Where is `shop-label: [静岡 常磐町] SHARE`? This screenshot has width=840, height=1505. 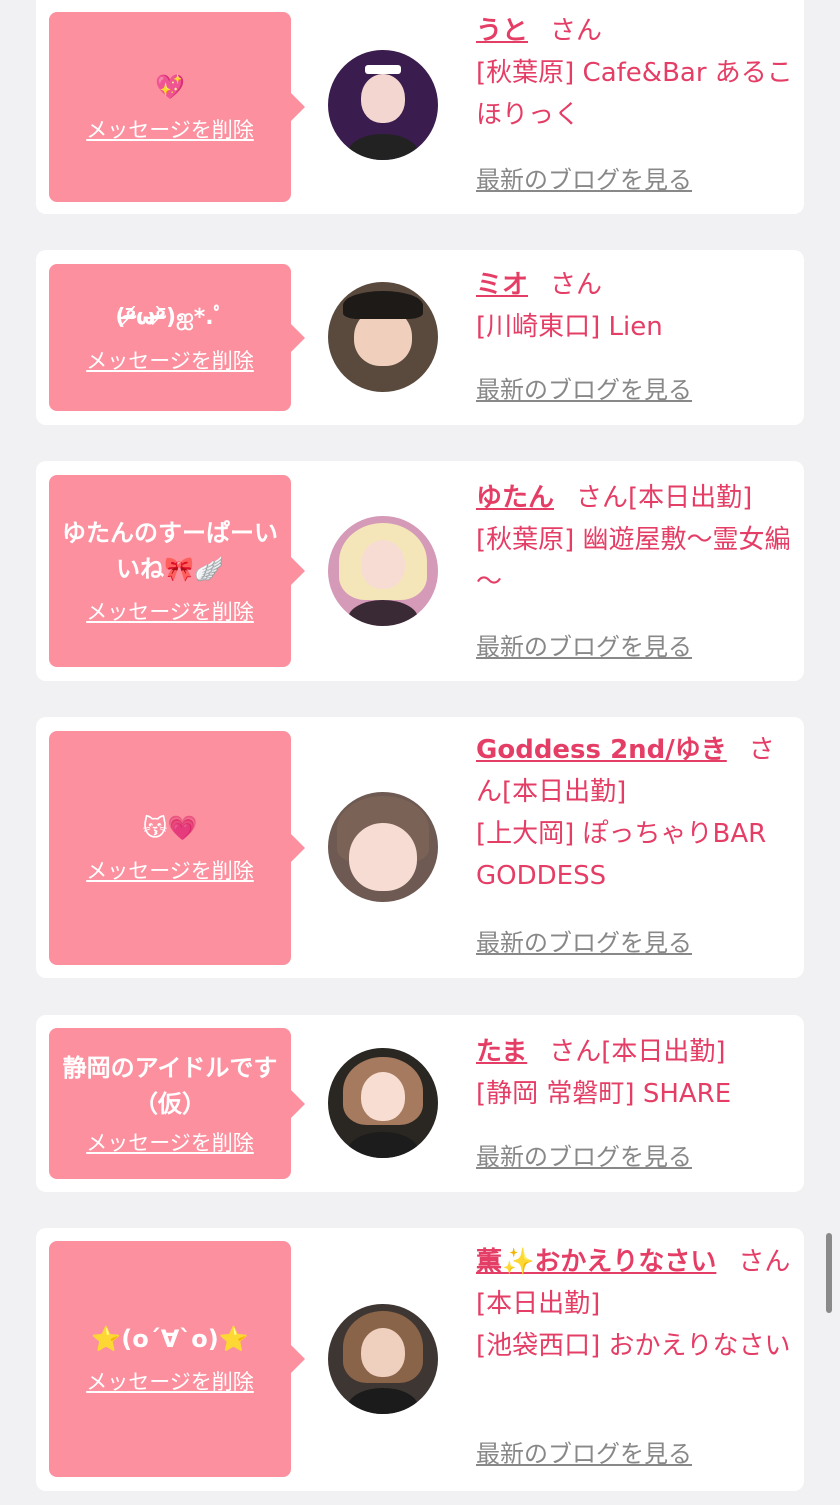 shop-label: [静岡 常磐町] SHARE is located at coordinates (604, 1094).